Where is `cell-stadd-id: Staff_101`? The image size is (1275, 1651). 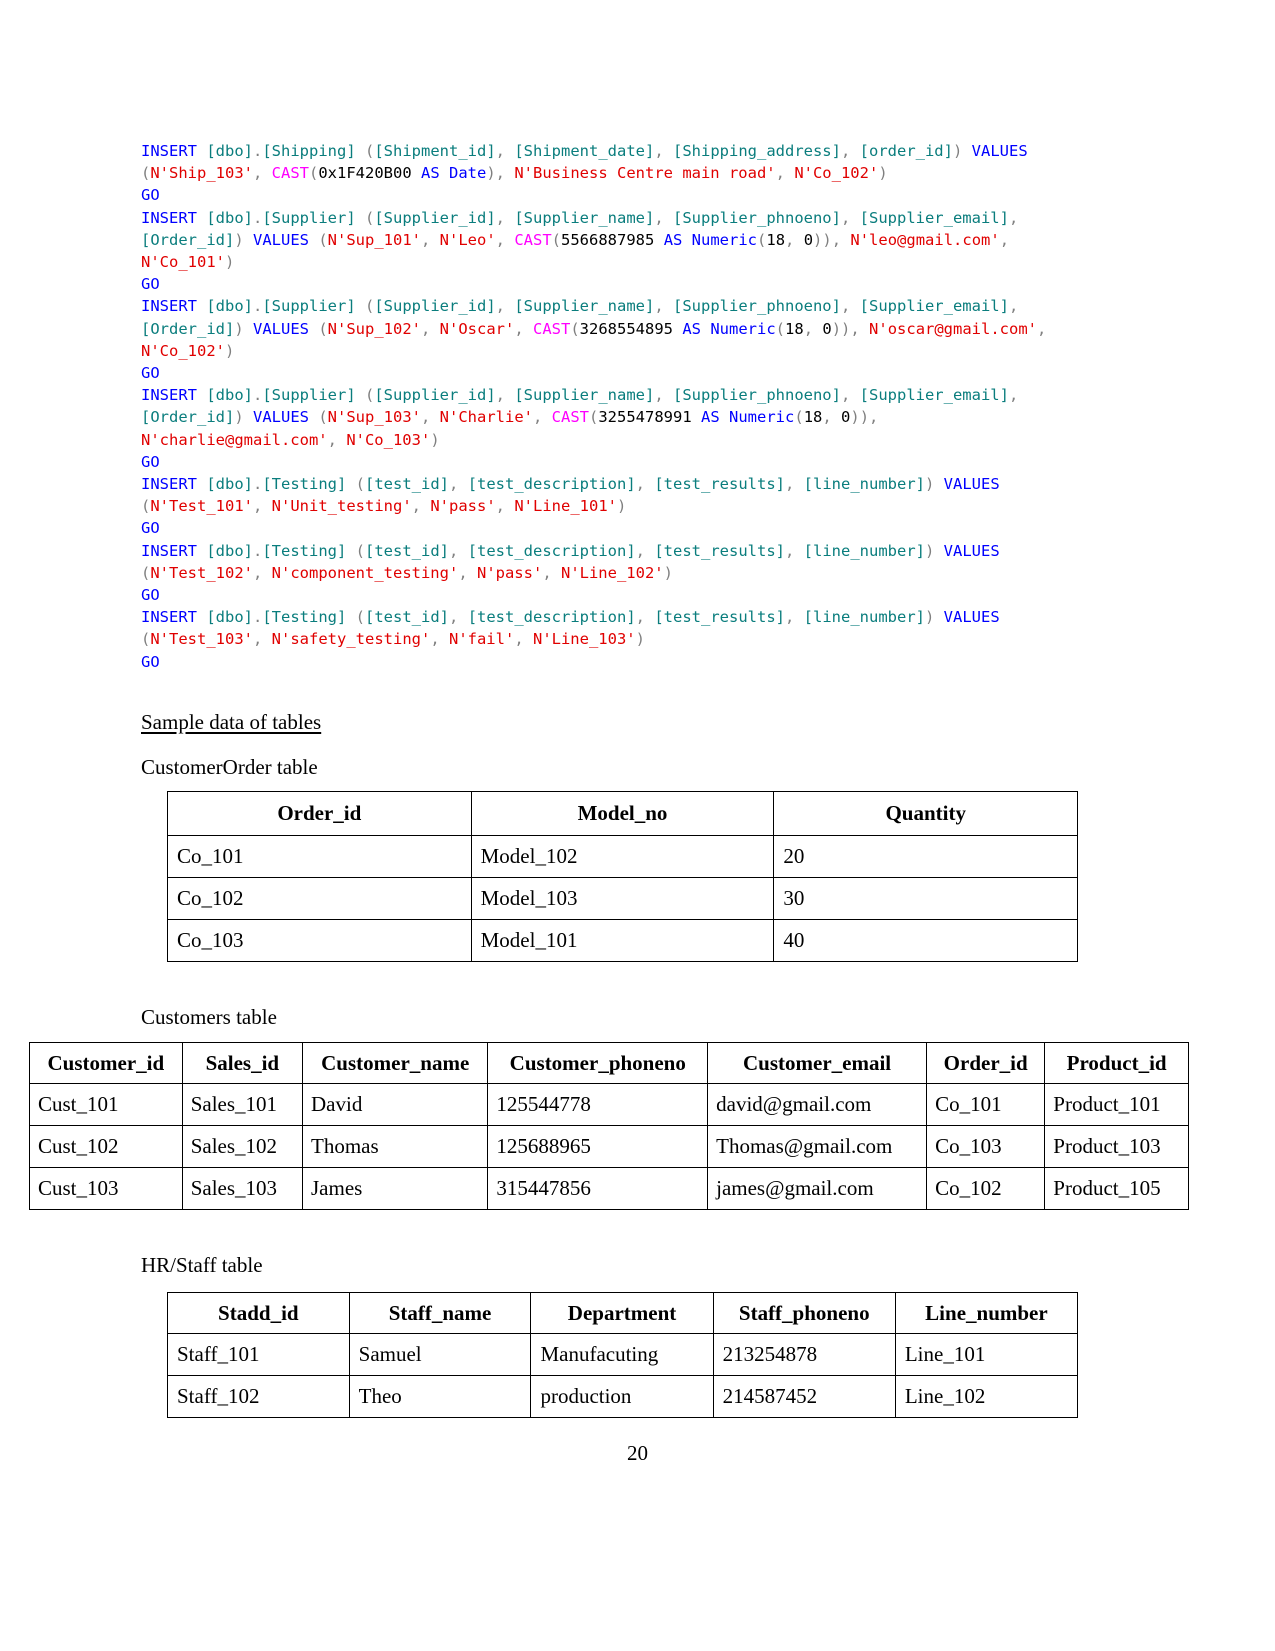 cell-stadd-id: Staff_101 is located at coordinates (258, 1354).